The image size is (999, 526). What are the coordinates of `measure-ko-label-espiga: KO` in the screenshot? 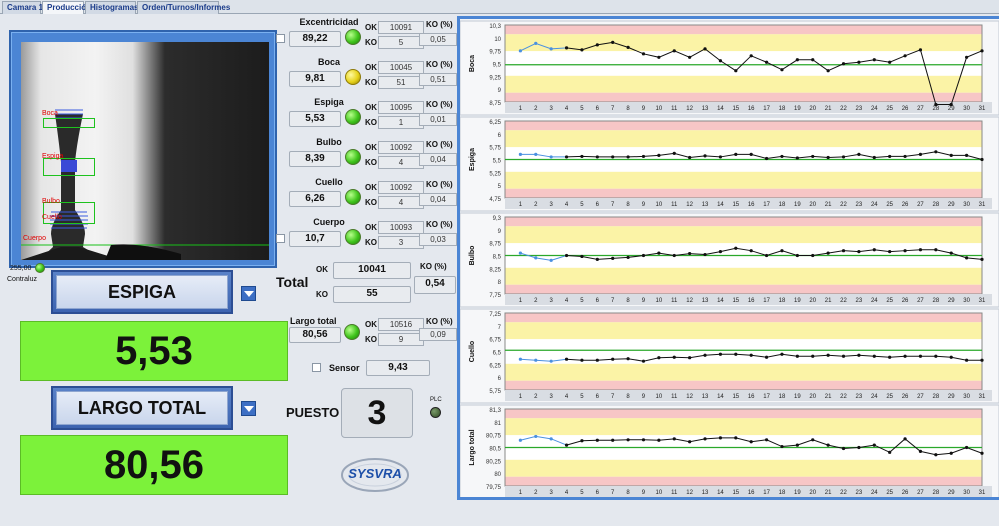 It's located at (371, 122).